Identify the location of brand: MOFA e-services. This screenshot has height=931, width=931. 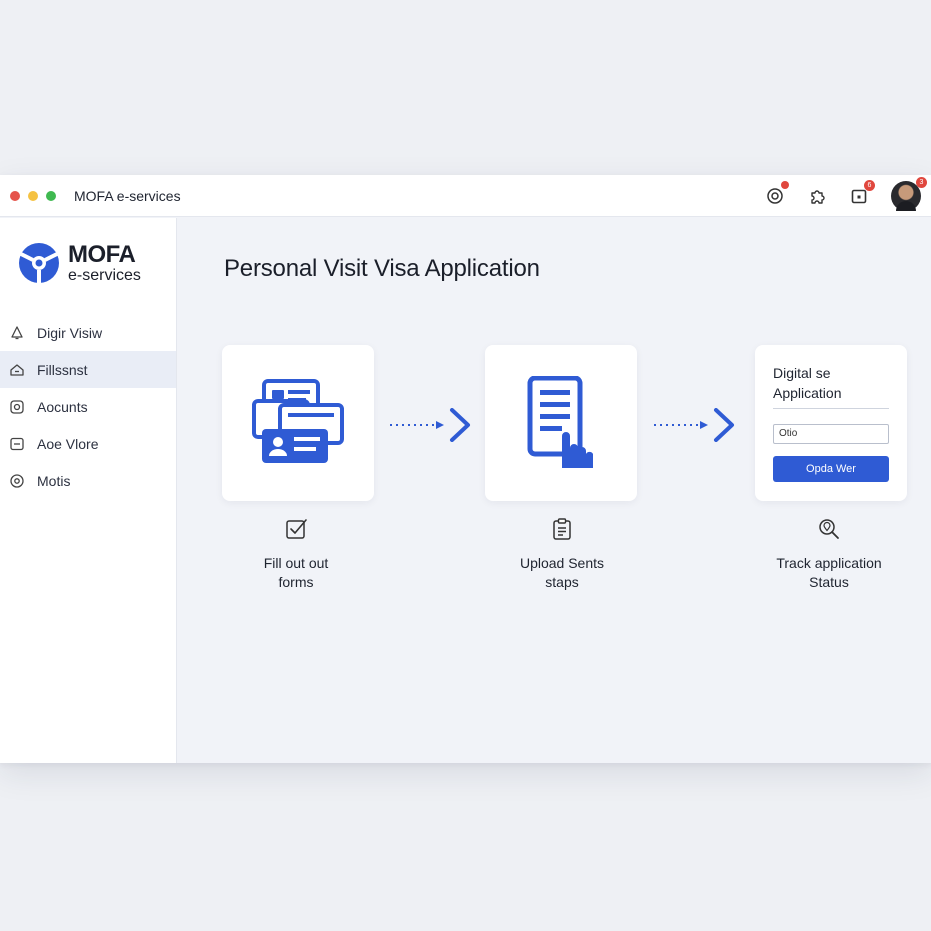
(79, 263).